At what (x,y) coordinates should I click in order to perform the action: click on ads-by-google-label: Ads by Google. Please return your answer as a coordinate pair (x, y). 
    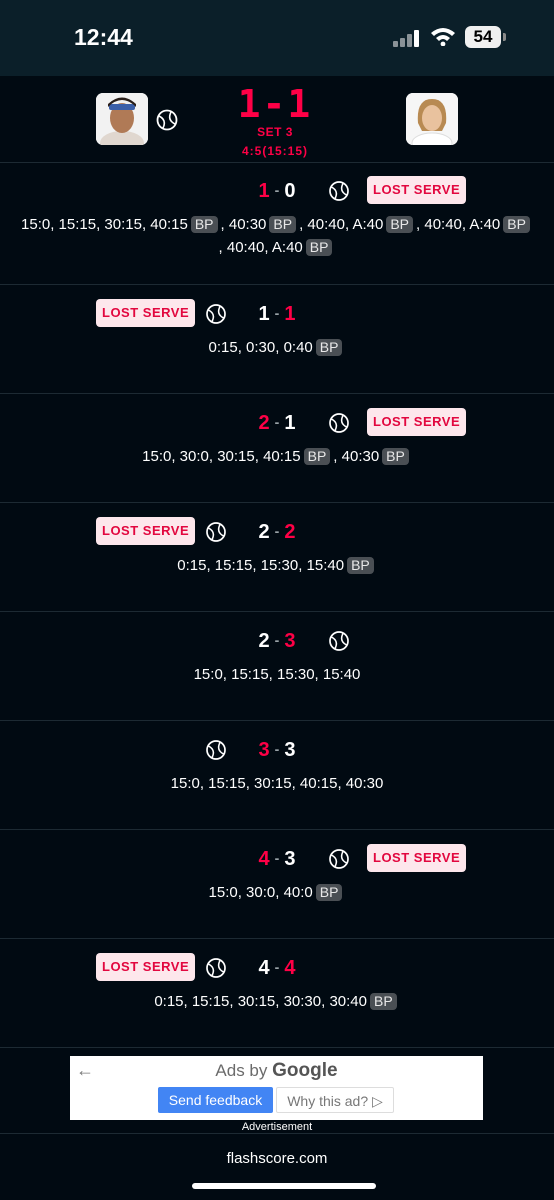
    Looking at the image, I should click on (276, 1071).